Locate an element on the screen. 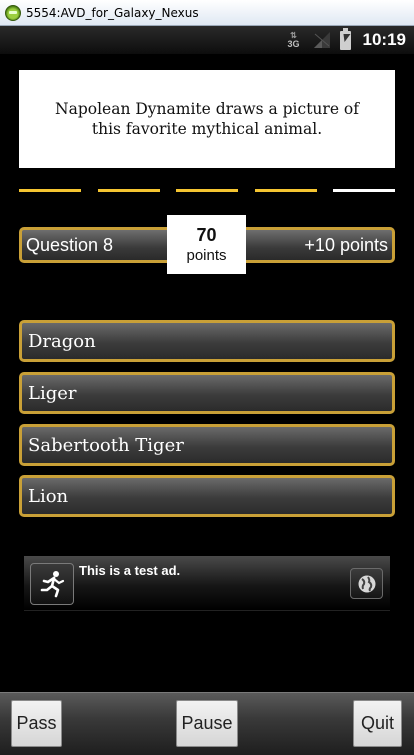 This screenshot has height=755, width=414. points-value: 70 is located at coordinates (206, 234).